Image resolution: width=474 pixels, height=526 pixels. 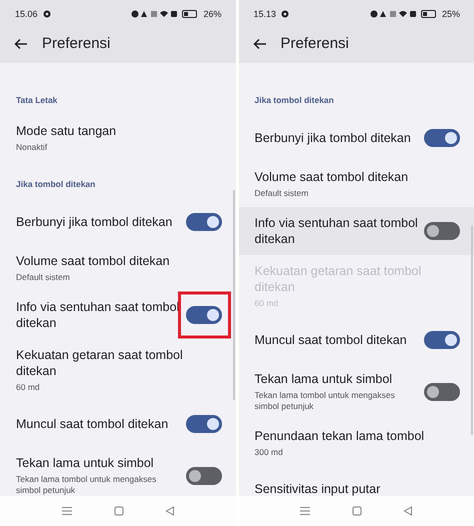 What do you see at coordinates (32, 147) in the screenshot?
I see `setting-value: Nonaktif` at bounding box center [32, 147].